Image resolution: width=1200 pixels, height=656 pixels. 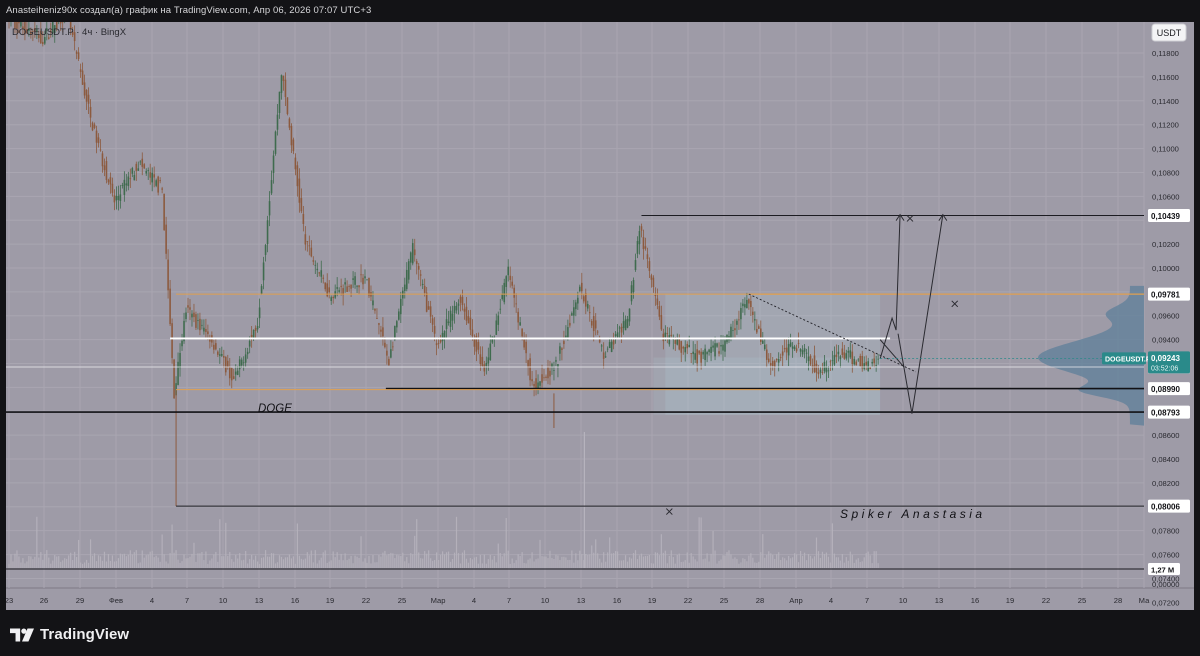 What do you see at coordinates (187, 600) in the screenshot?
I see `time-tick-label: 7` at bounding box center [187, 600].